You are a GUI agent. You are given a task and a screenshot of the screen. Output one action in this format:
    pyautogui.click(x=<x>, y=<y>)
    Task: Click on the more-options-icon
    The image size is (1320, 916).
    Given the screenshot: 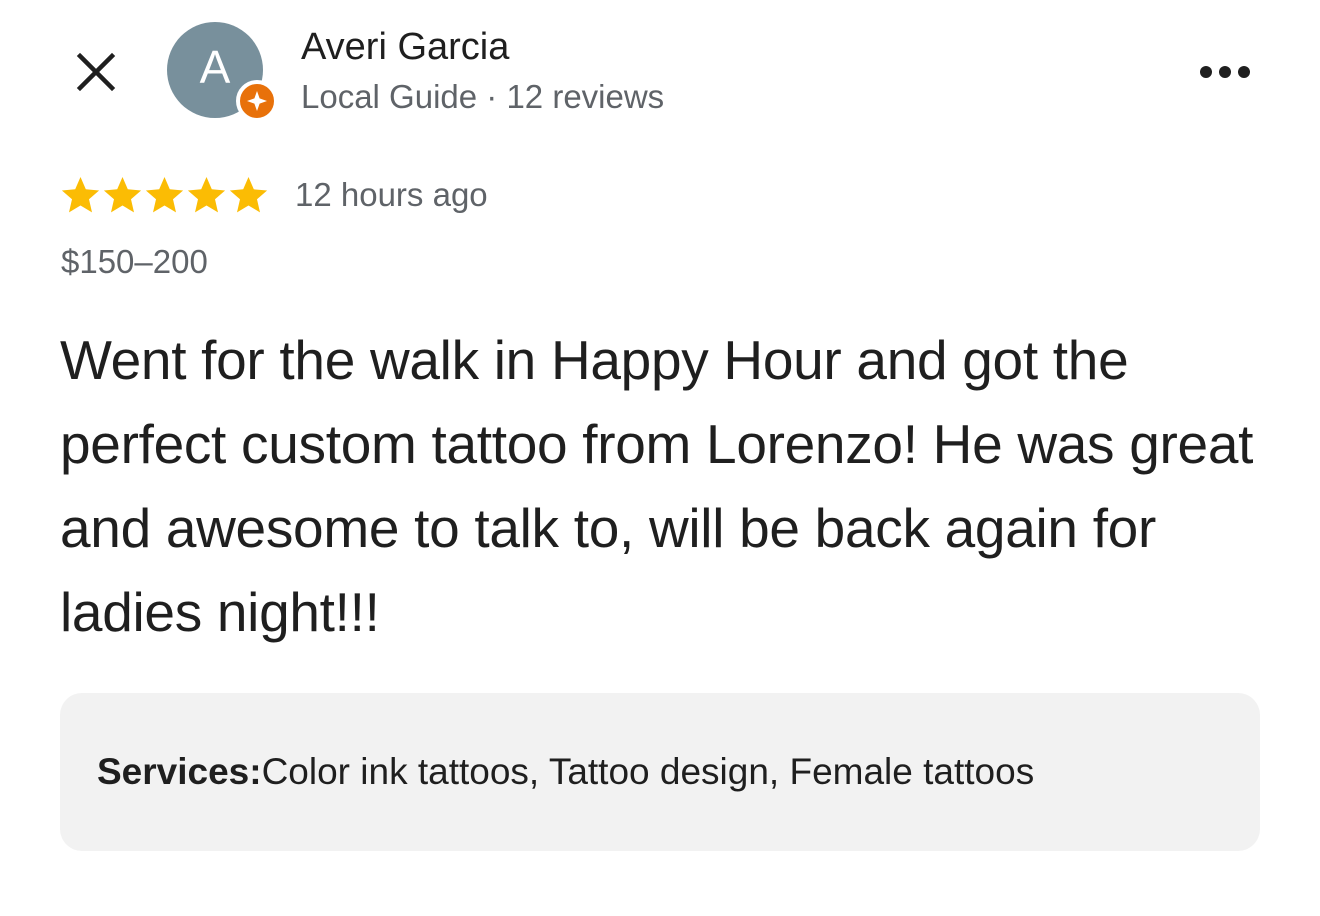 What is the action you would take?
    pyautogui.click(x=1225, y=72)
    